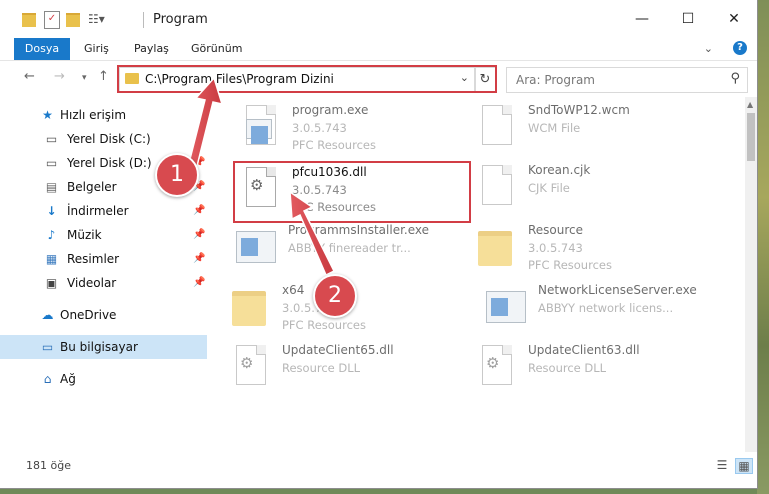 The height and width of the screenshot is (494, 769). I want to click on callout-2: 2, so click(335, 296).